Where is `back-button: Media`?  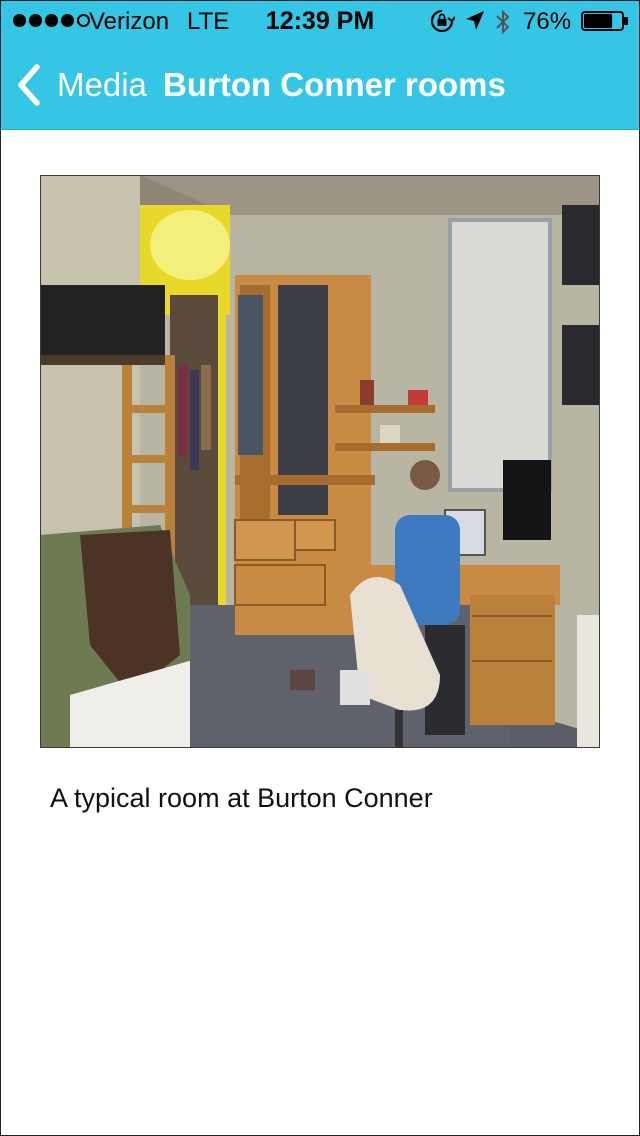
back-button: Media is located at coordinates (81, 85).